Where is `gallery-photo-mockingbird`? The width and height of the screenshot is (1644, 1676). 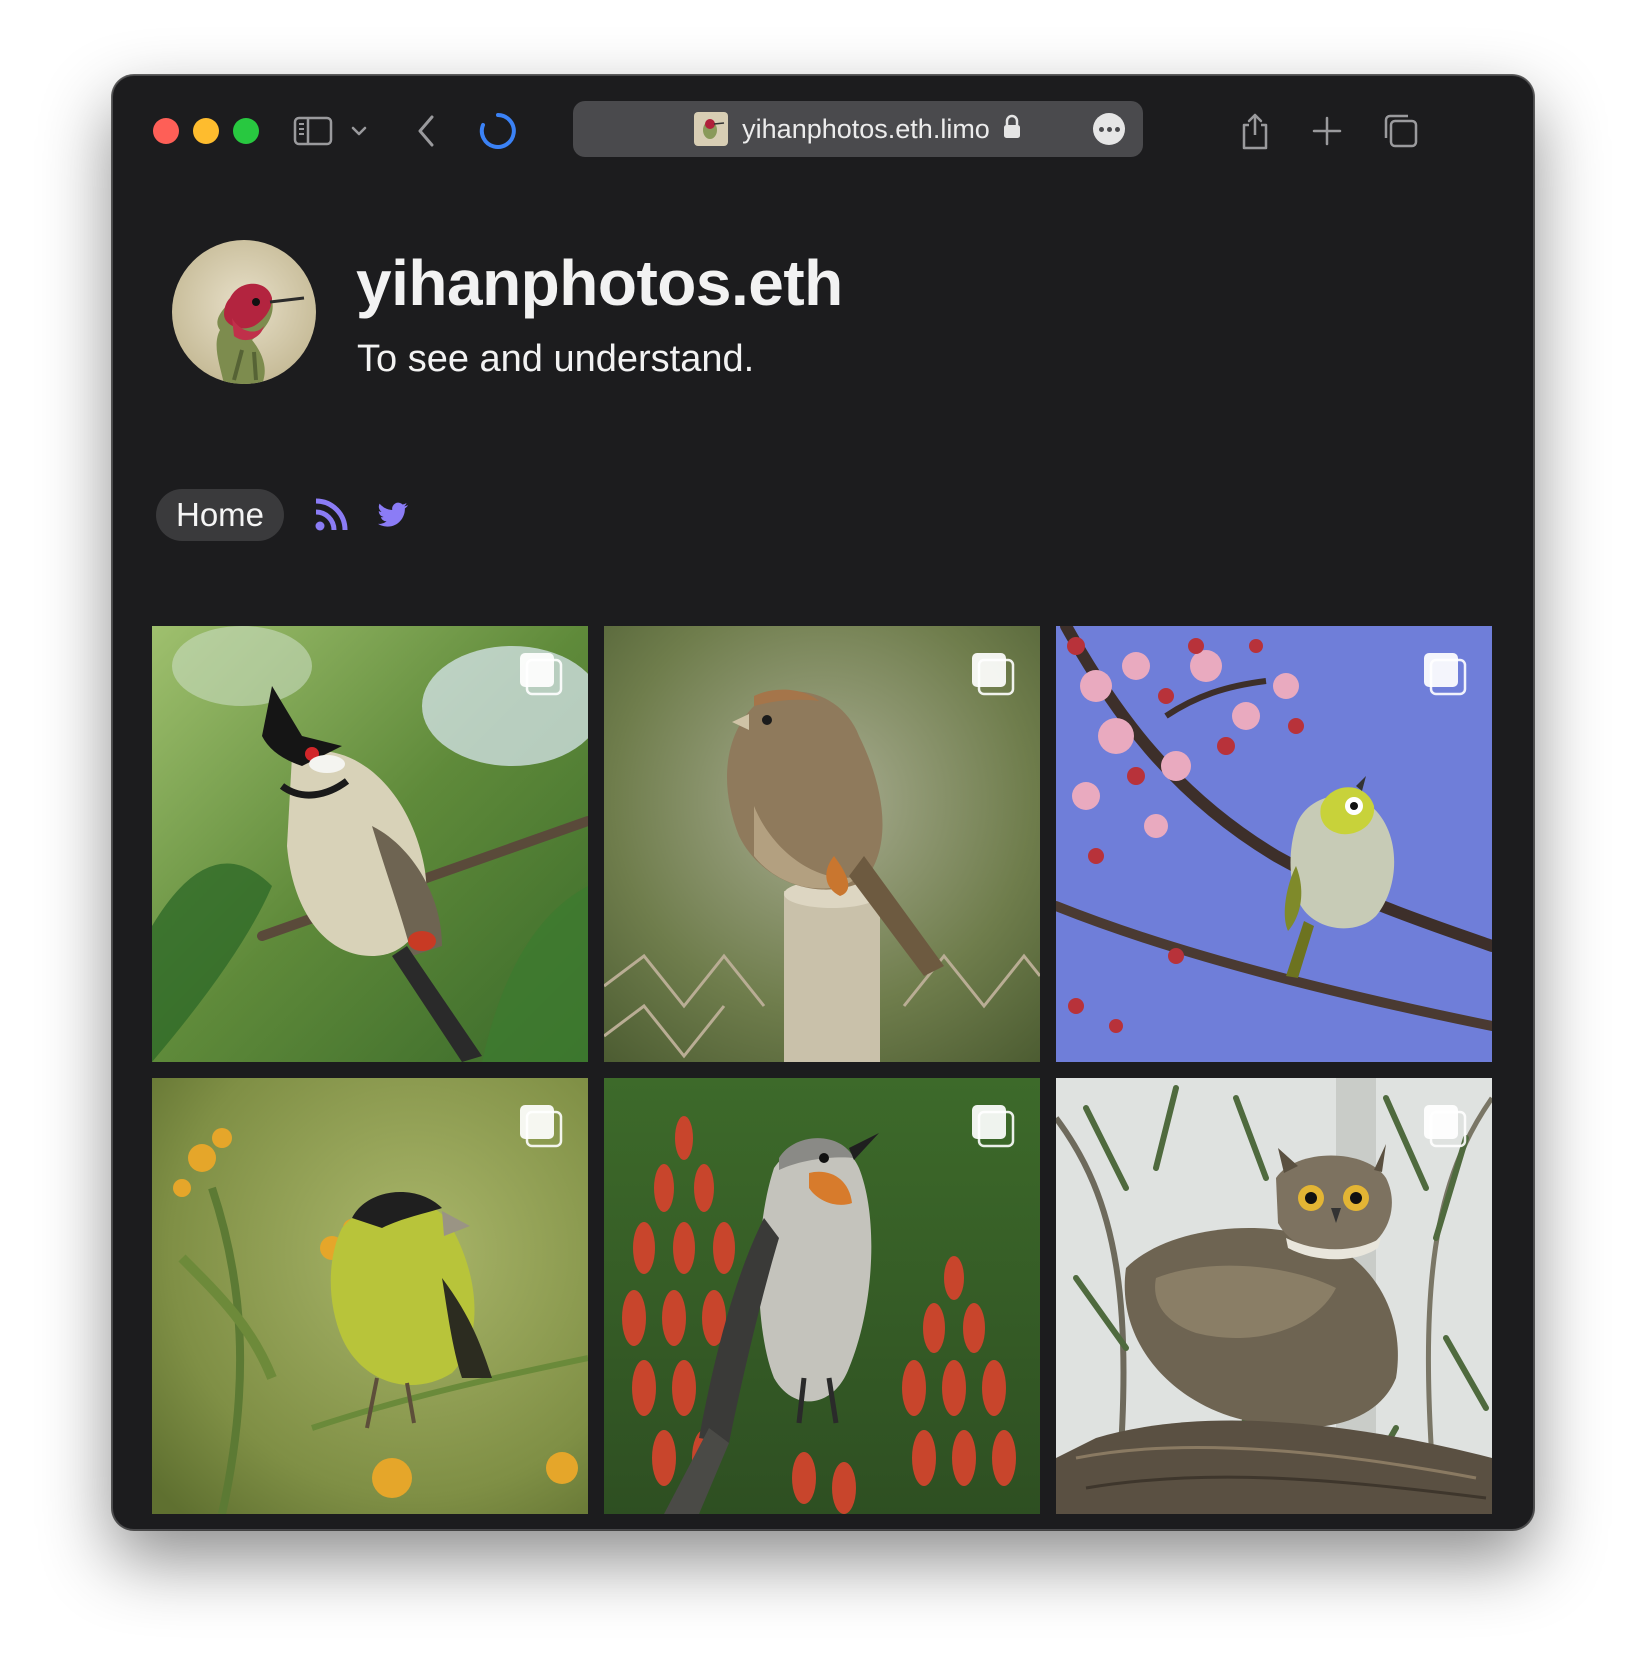
gallery-photo-mockingbird is located at coordinates (822, 1296).